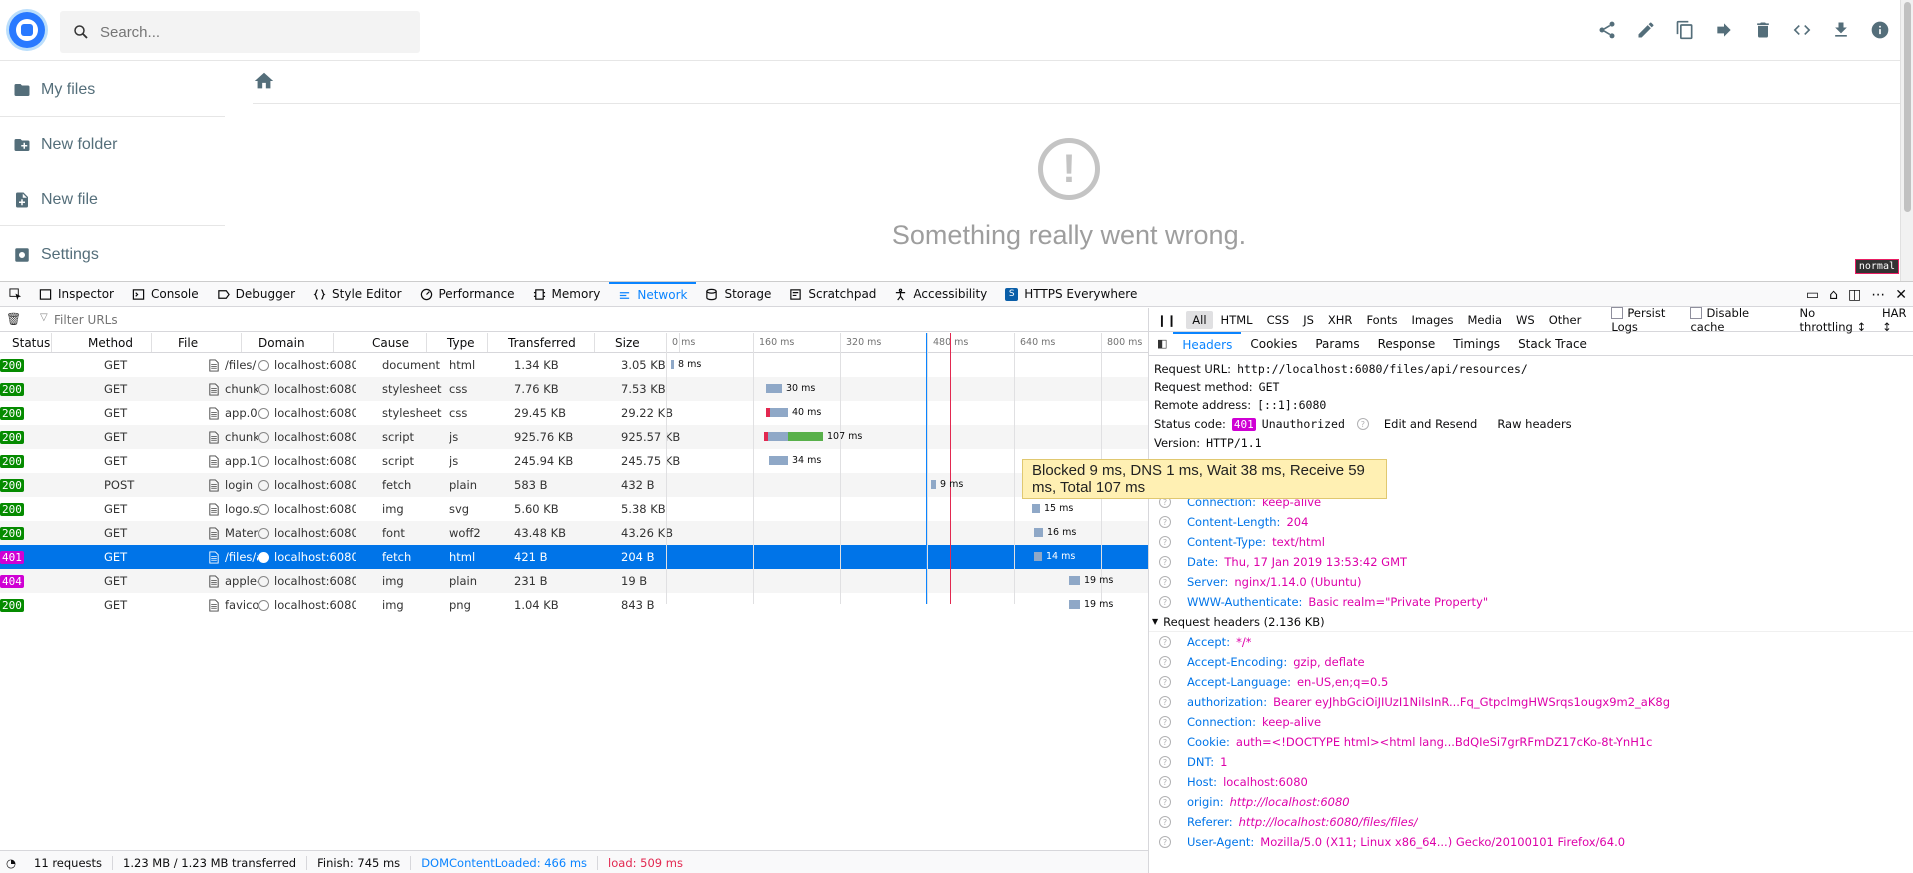  What do you see at coordinates (1901, 295) in the screenshot?
I see `close-icon: ✕` at bounding box center [1901, 295].